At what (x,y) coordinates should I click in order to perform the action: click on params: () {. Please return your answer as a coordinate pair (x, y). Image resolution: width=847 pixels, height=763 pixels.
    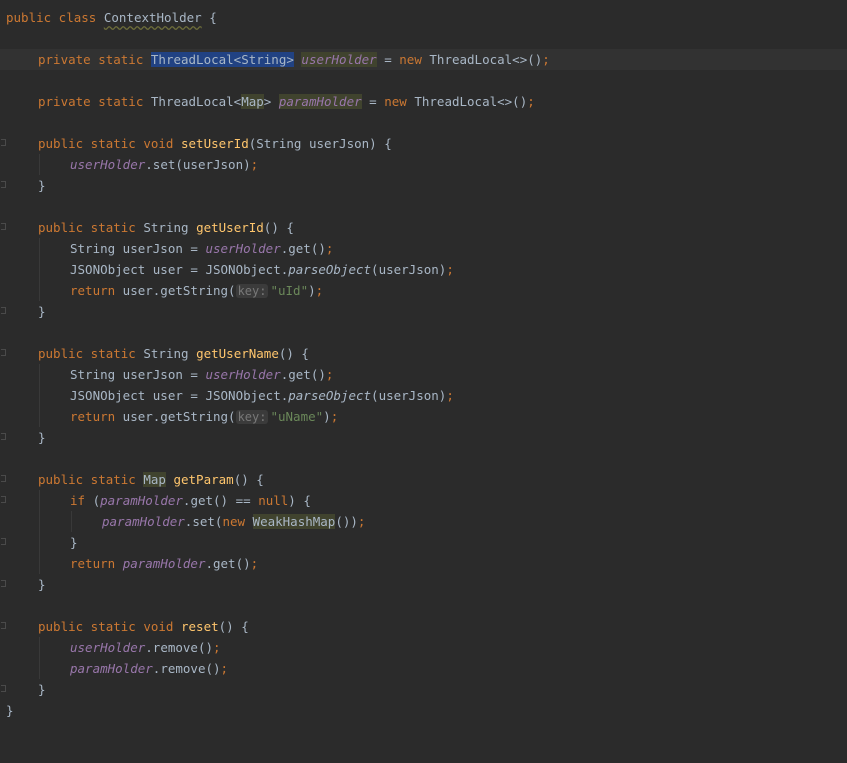
    Looking at the image, I should click on (293, 353).